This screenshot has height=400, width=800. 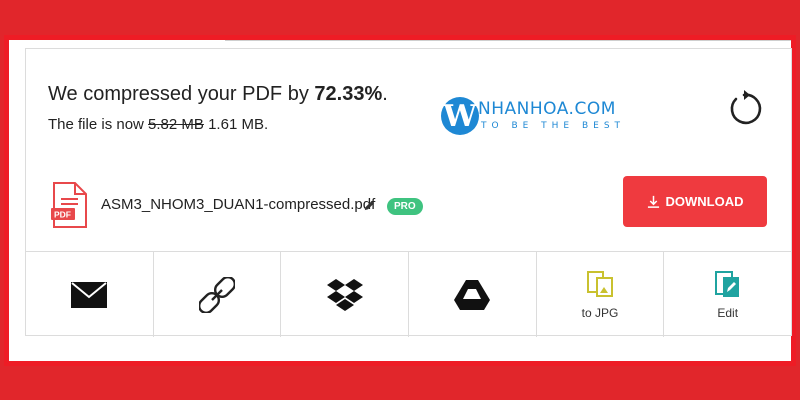 What do you see at coordinates (176, 124) in the screenshot?
I see `old-size: 5.82 MB` at bounding box center [176, 124].